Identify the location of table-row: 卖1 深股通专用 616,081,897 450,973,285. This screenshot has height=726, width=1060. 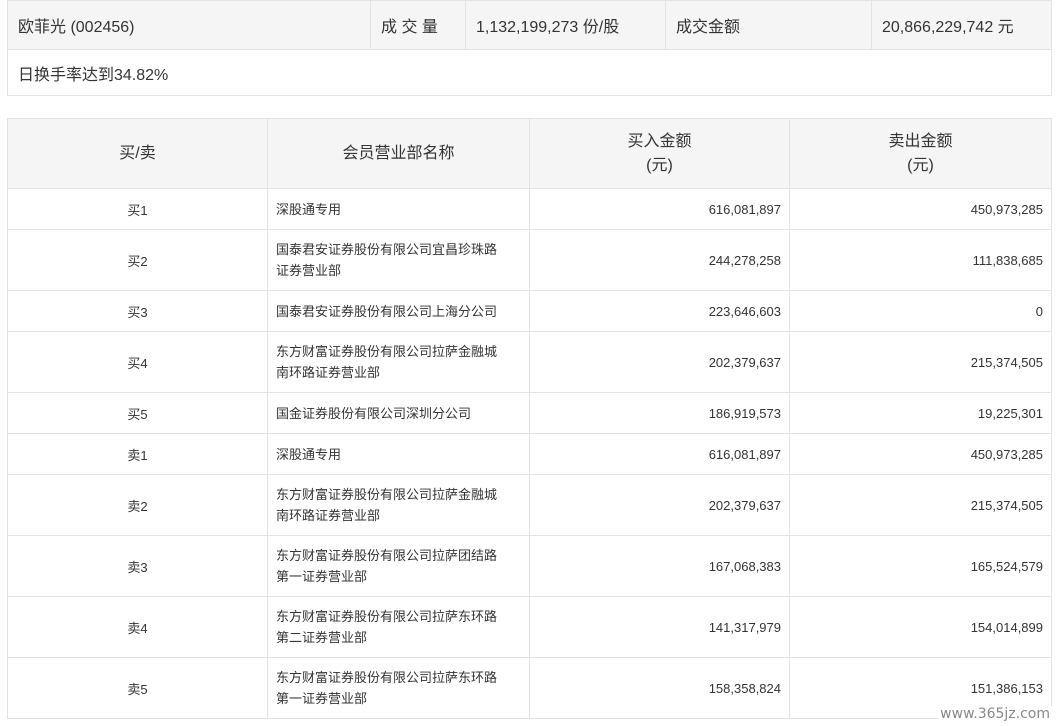
(529, 454).